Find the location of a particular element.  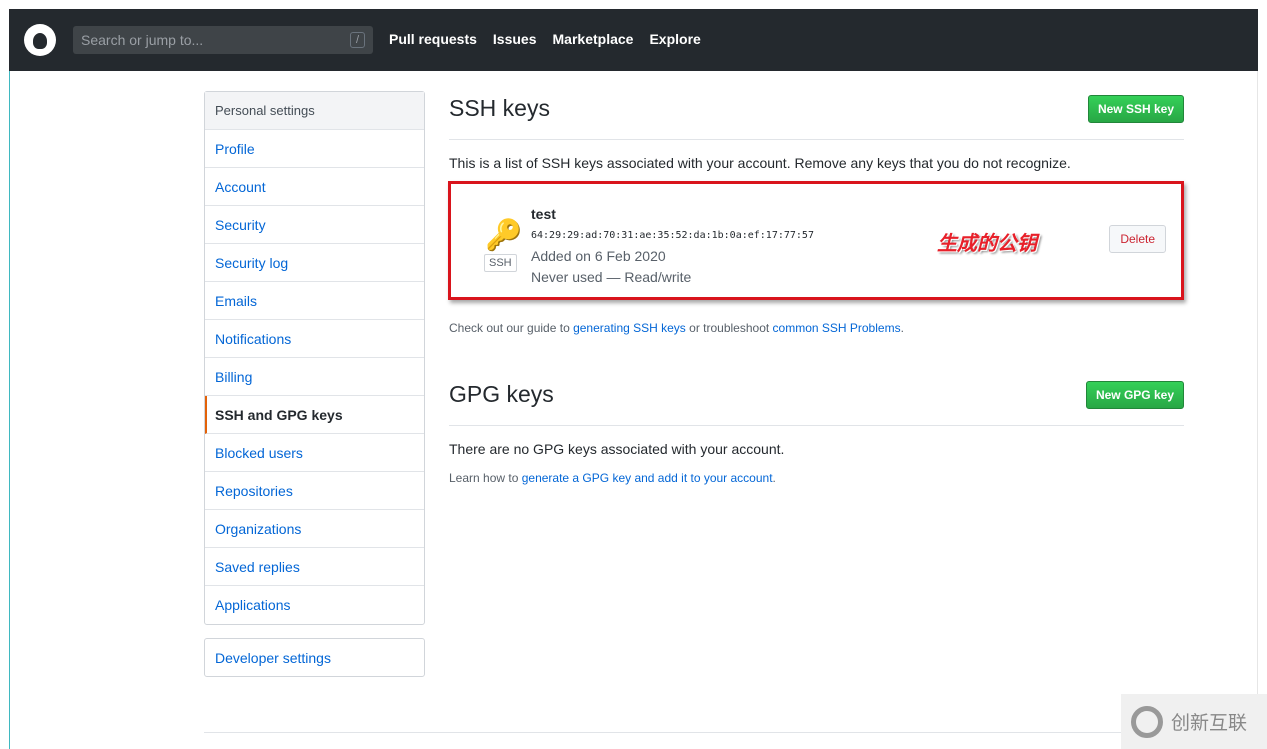

key-icon: 🔑 is located at coordinates (504, 235).